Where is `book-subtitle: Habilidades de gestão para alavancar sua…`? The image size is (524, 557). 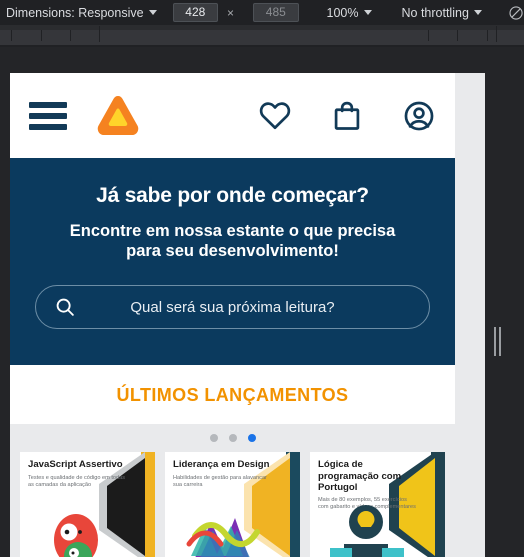 book-subtitle: Habilidades de gestão para alavancar sua… is located at coordinates (220, 481).